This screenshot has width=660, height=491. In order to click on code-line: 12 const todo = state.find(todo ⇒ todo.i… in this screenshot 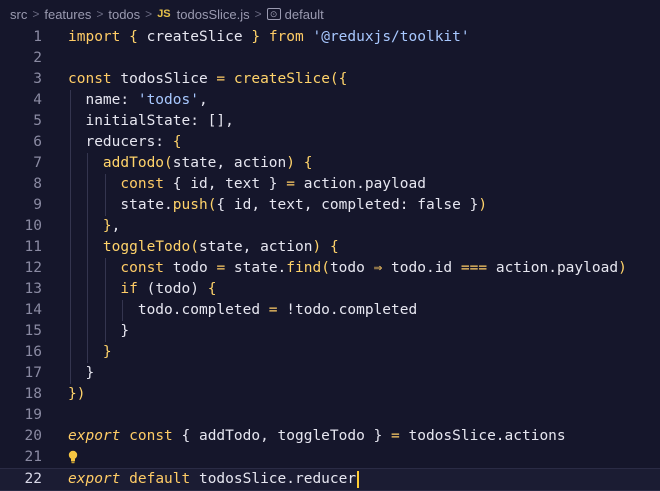, I will do `click(330, 268)`.